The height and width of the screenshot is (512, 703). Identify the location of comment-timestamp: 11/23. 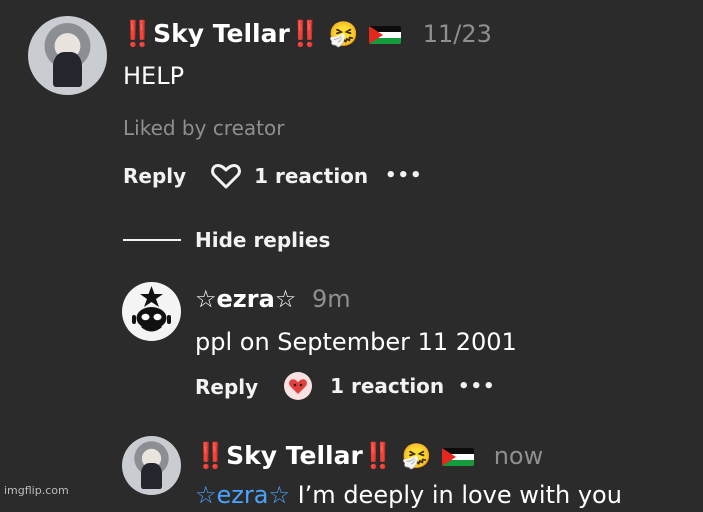
(457, 34).